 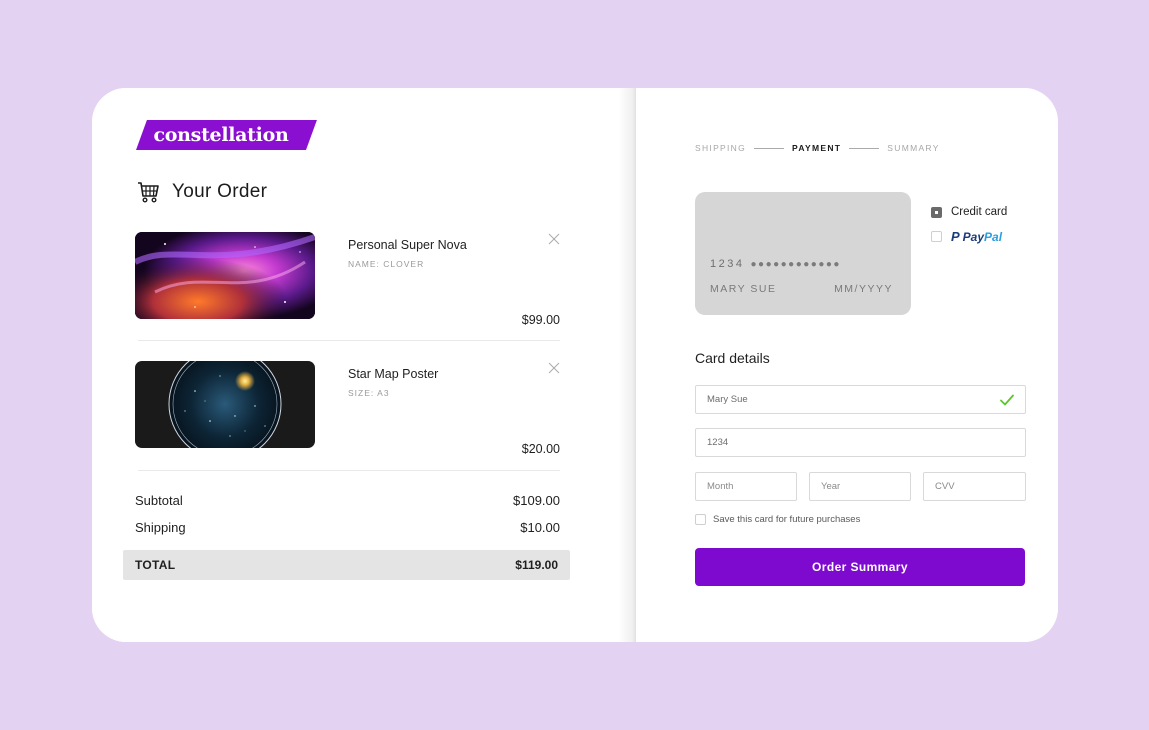 I want to click on card-number-mask: ●●●●●●●●●●●●, so click(x=795, y=264).